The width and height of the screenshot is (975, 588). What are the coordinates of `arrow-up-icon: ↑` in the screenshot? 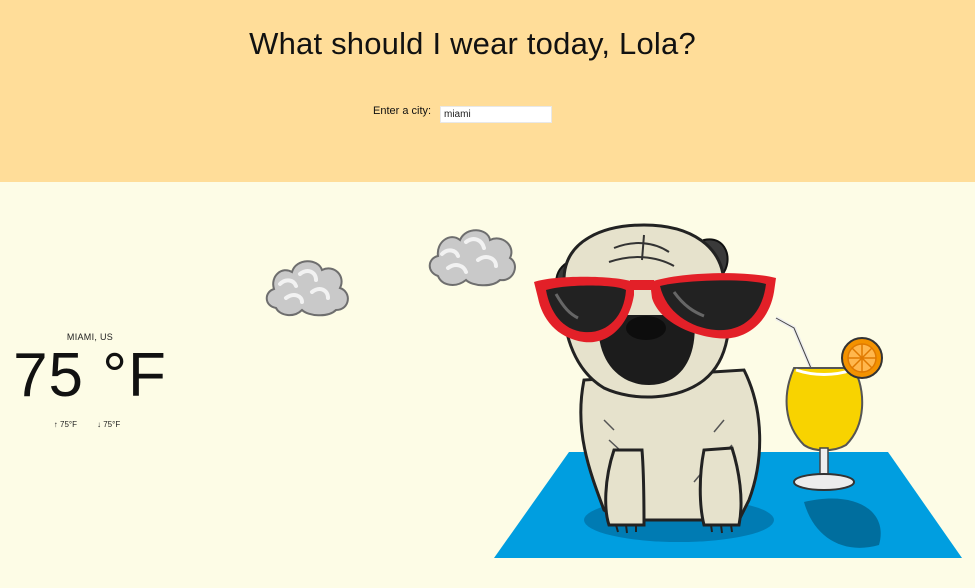 It's located at (55, 424).